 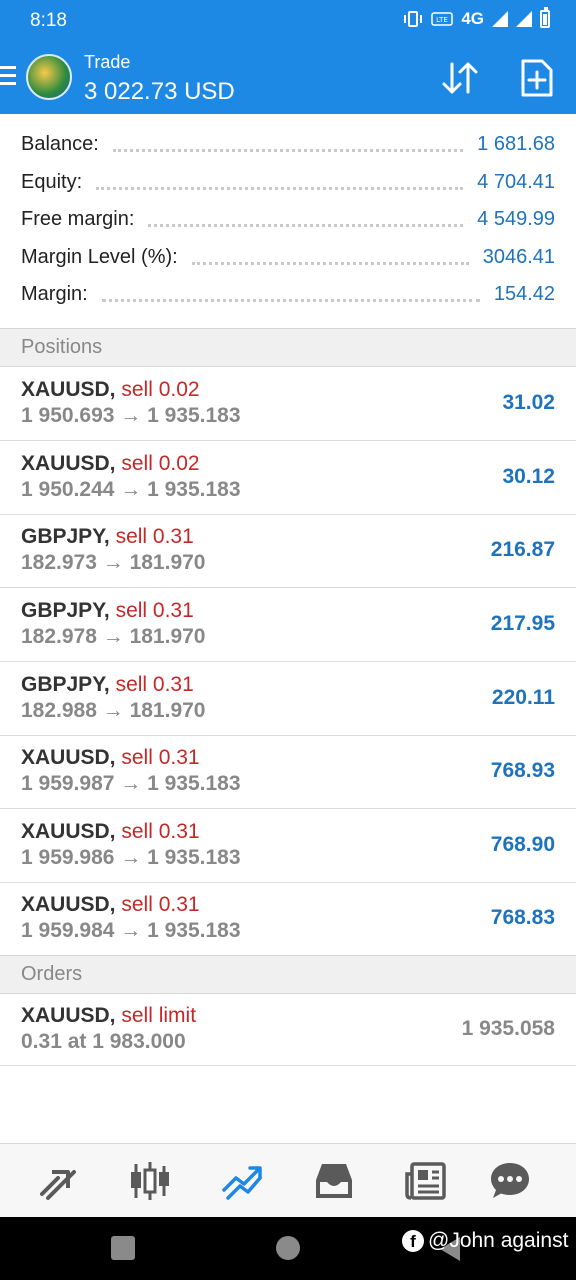 What do you see at coordinates (413, 19) in the screenshot?
I see `vibrate-icon` at bounding box center [413, 19].